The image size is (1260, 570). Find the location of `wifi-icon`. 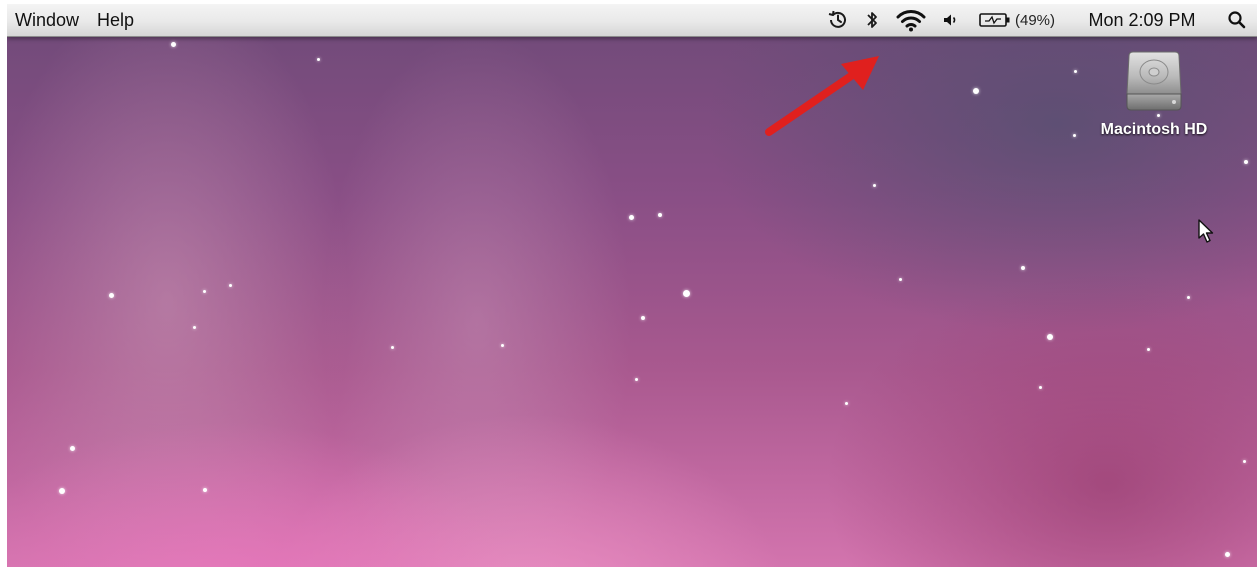

wifi-icon is located at coordinates (911, 20).